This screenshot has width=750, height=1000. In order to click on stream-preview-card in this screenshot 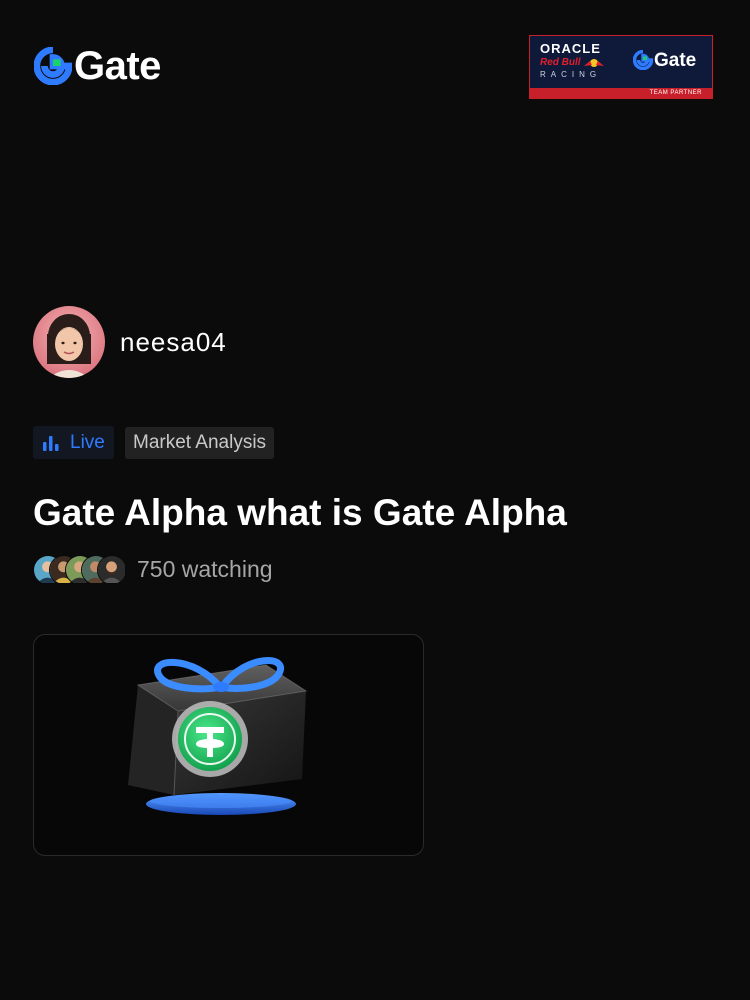, I will do `click(228, 745)`.